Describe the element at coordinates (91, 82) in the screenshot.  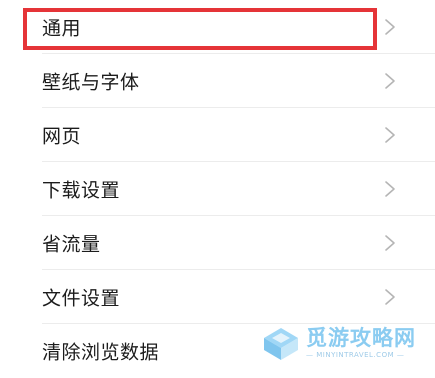
I see `settings-item-label: 壁纸与字体` at that location.